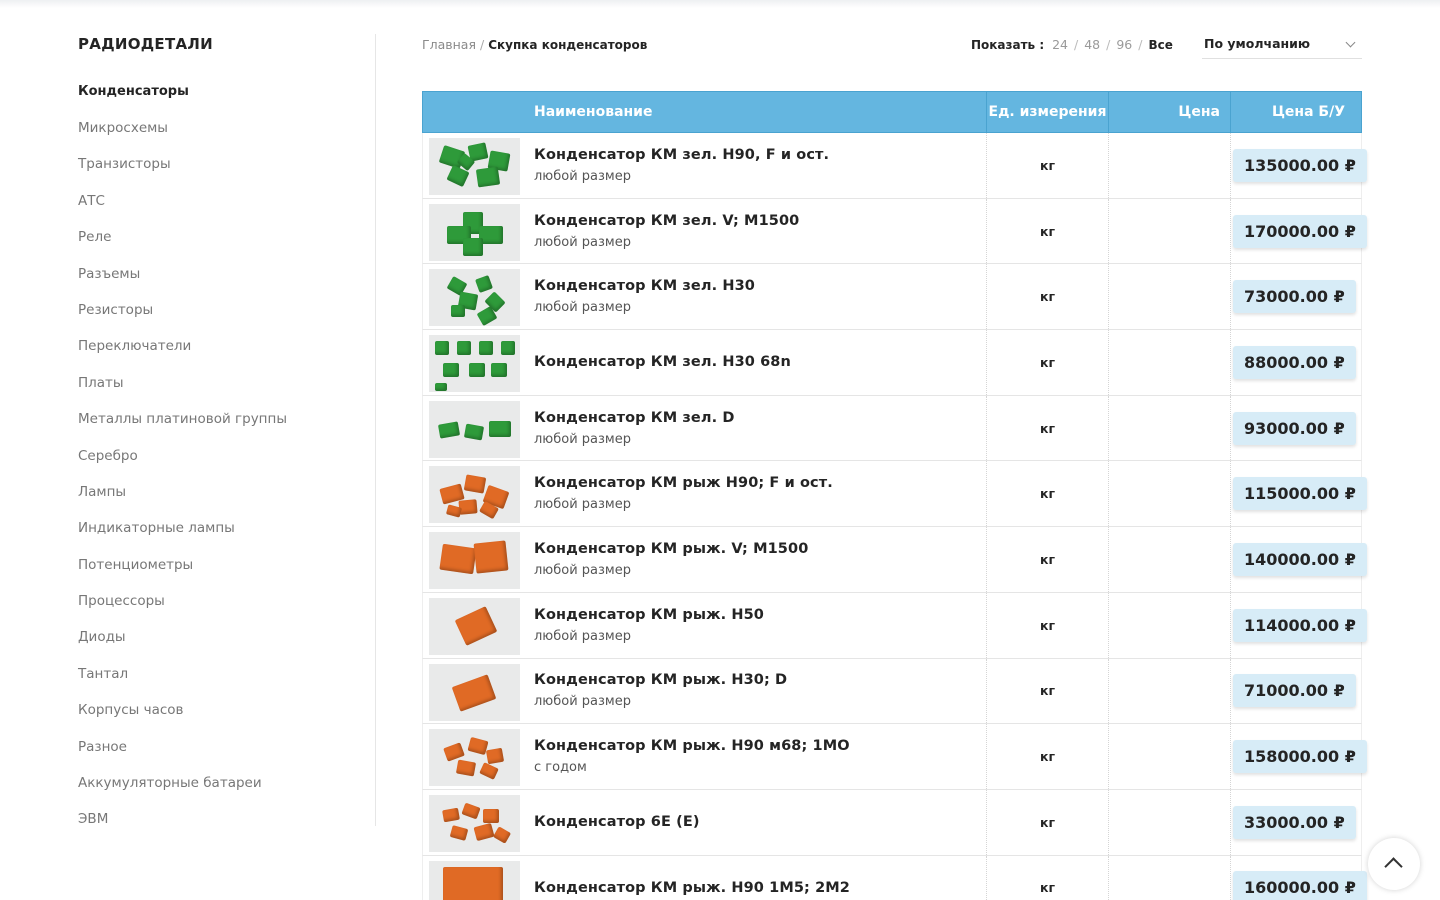 This screenshot has height=900, width=1440. I want to click on used-price-badge: 135000.00 ₽, so click(1300, 165).